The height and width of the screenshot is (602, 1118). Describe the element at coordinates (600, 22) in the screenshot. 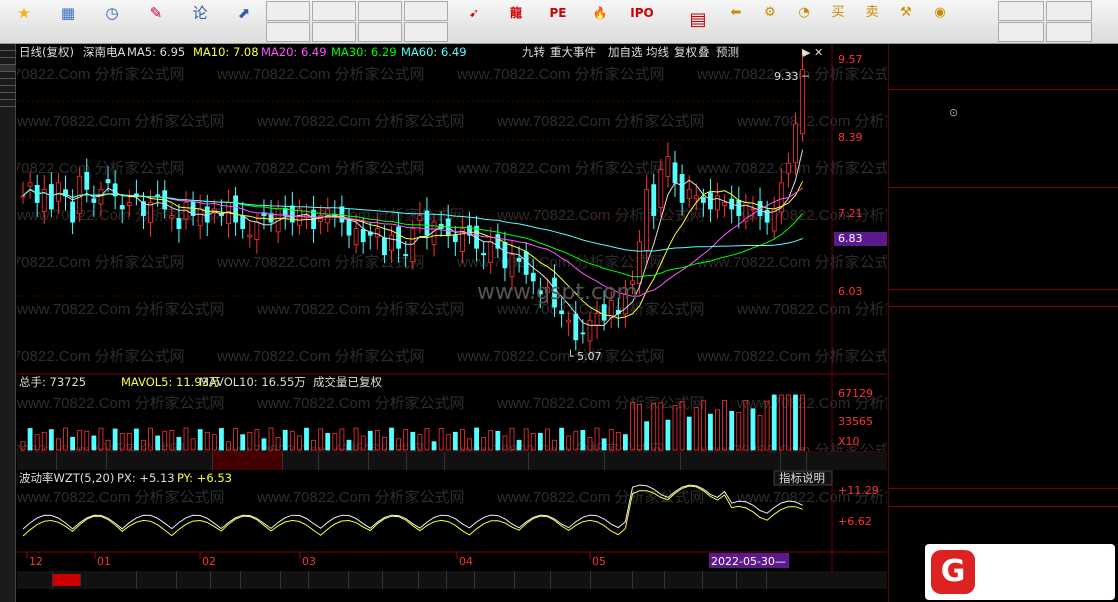

I see `toolbar-feature-3: 🔥` at that location.